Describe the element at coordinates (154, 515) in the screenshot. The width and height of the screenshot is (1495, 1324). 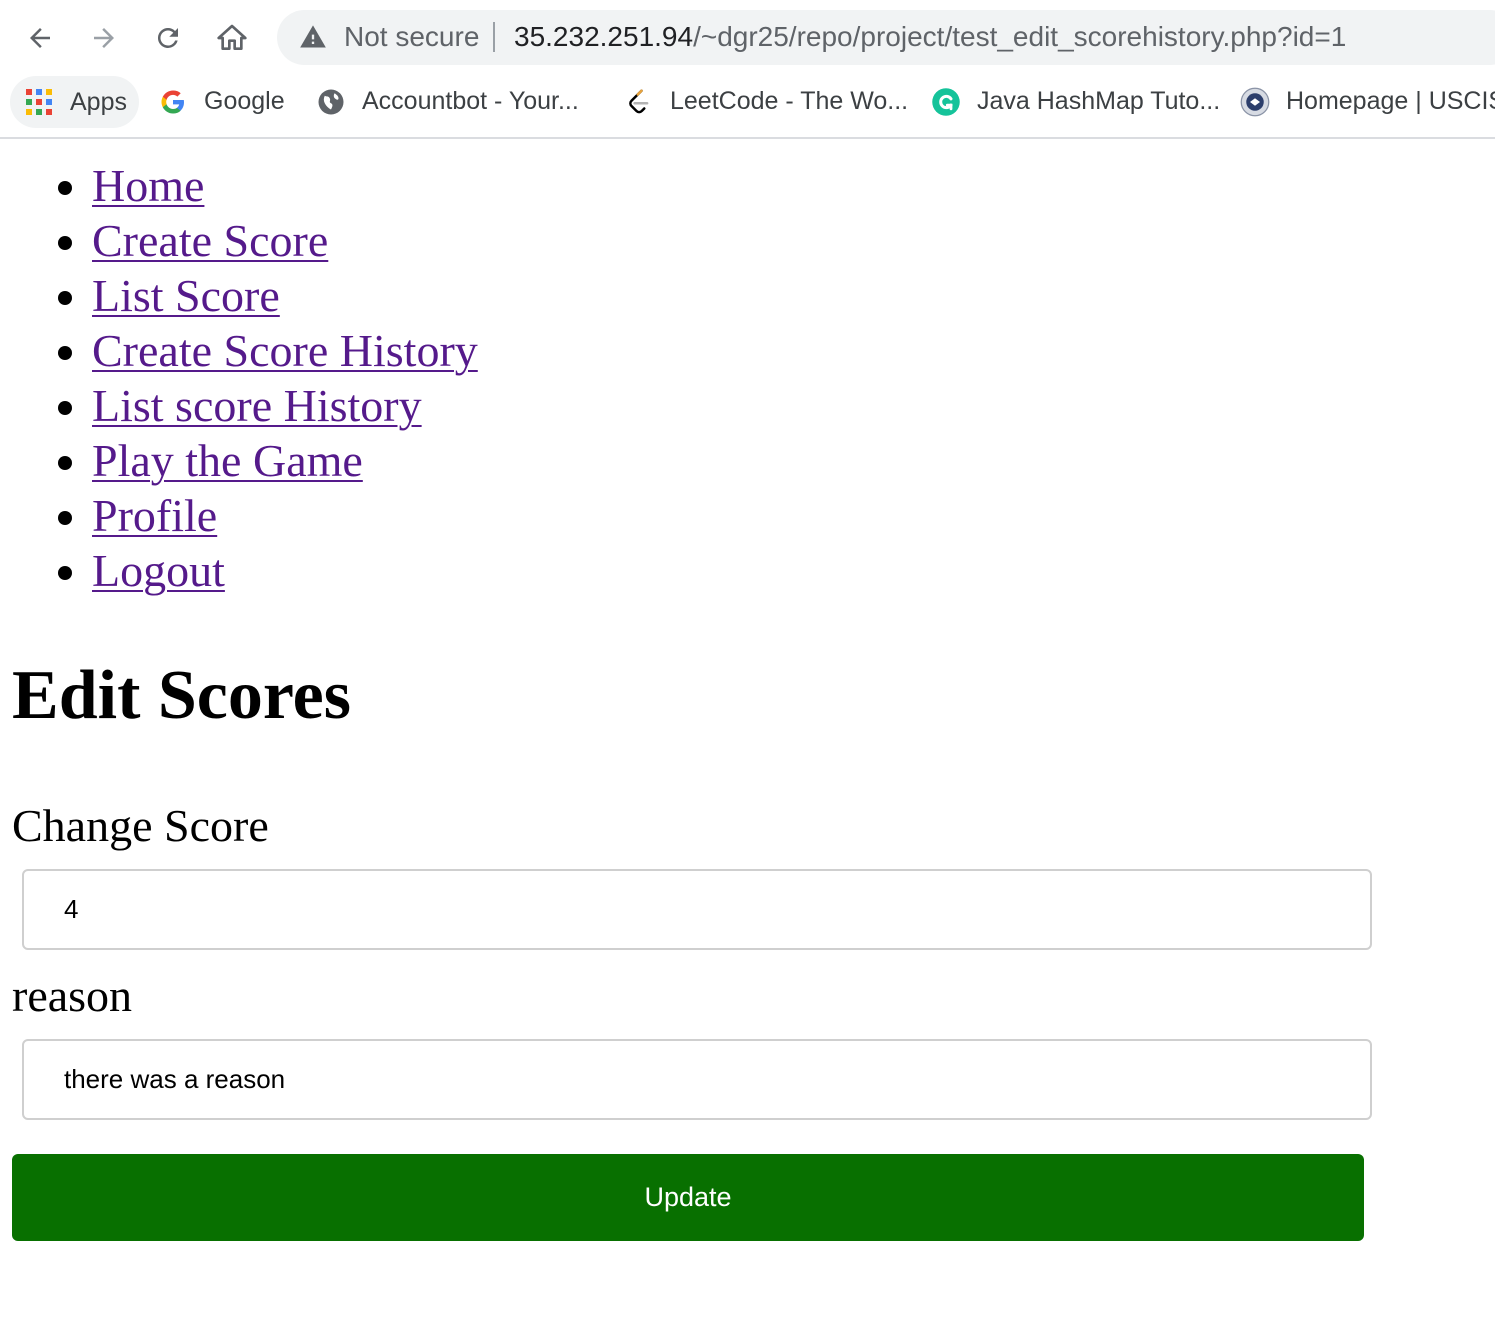
I see `nav-link-profile: Profile` at that location.